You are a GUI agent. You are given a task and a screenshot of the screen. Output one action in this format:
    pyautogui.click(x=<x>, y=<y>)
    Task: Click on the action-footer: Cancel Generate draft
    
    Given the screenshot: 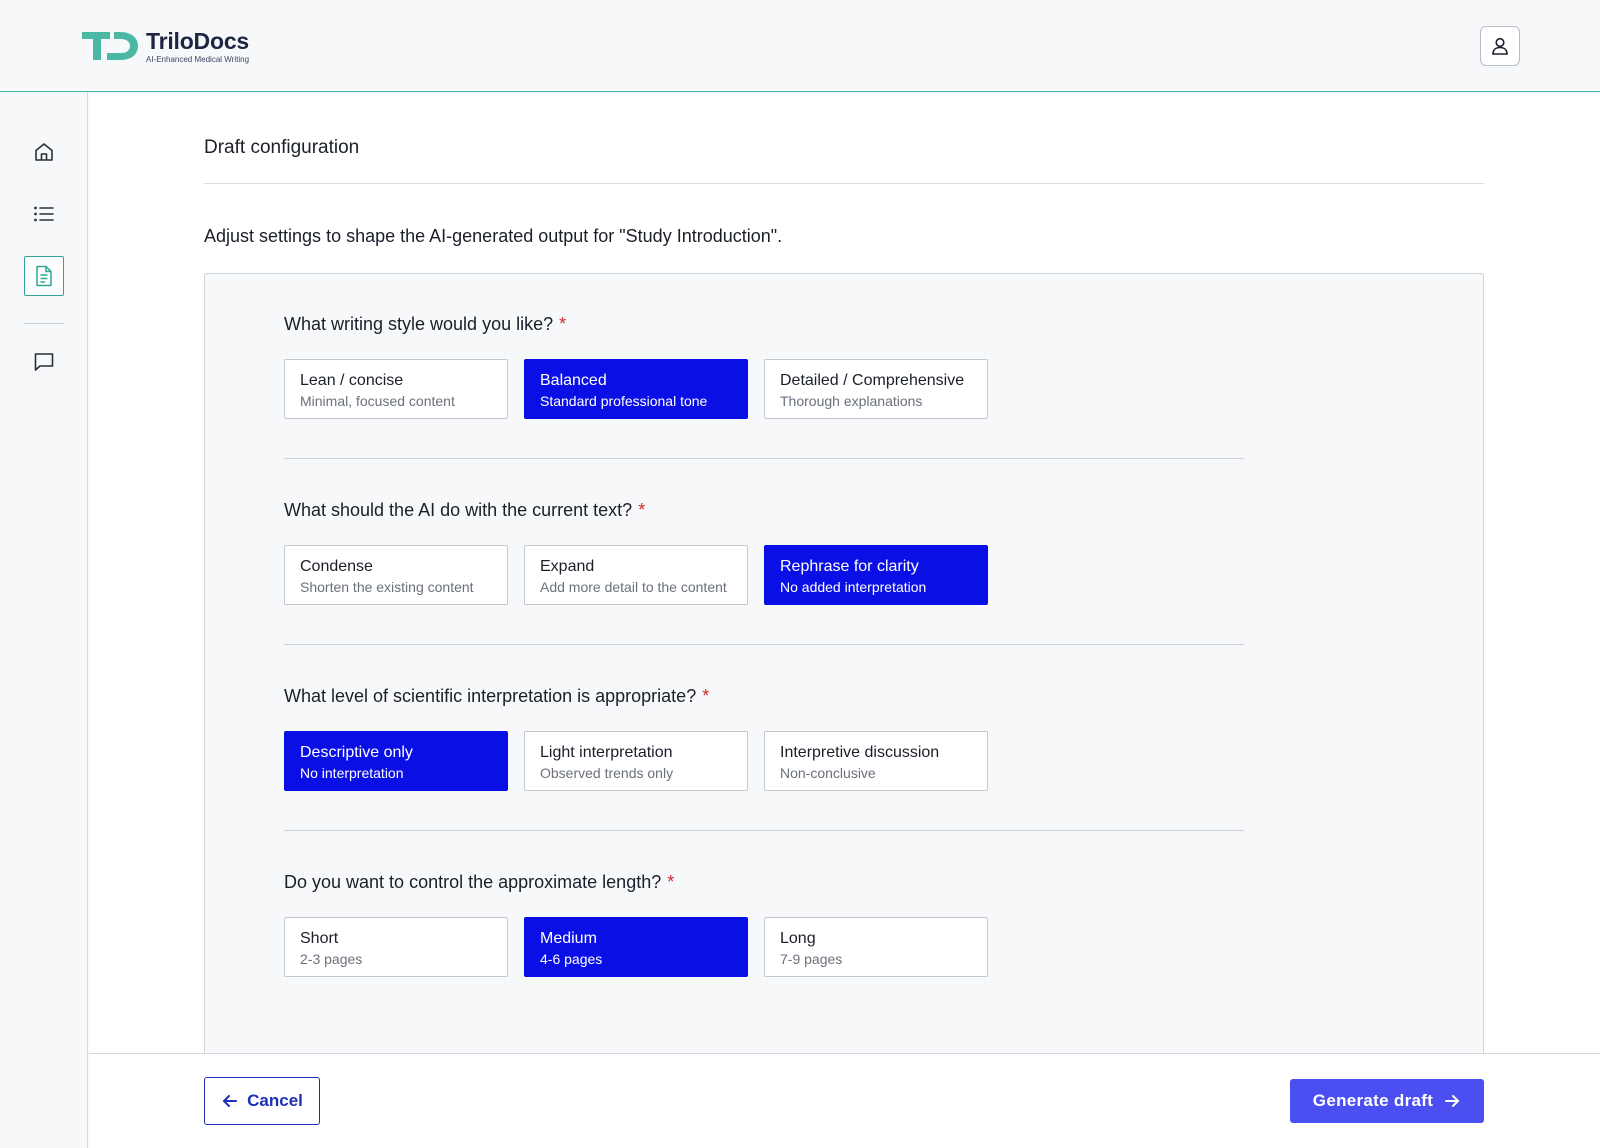 What is the action you would take?
    pyautogui.click(x=844, y=1100)
    